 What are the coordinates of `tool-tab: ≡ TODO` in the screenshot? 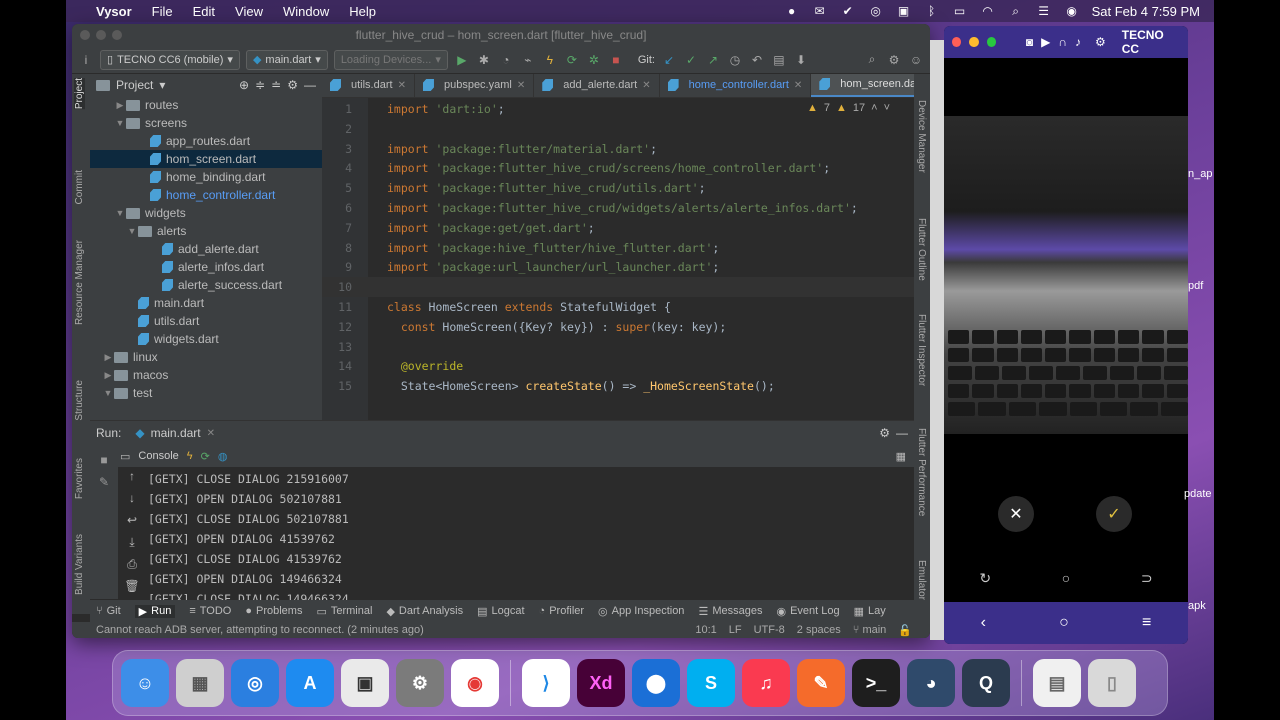 It's located at (210, 611).